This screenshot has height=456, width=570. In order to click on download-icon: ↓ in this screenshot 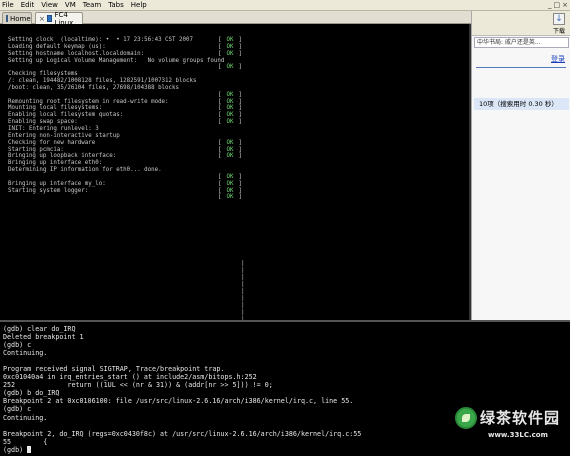, I will do `click(559, 19)`.